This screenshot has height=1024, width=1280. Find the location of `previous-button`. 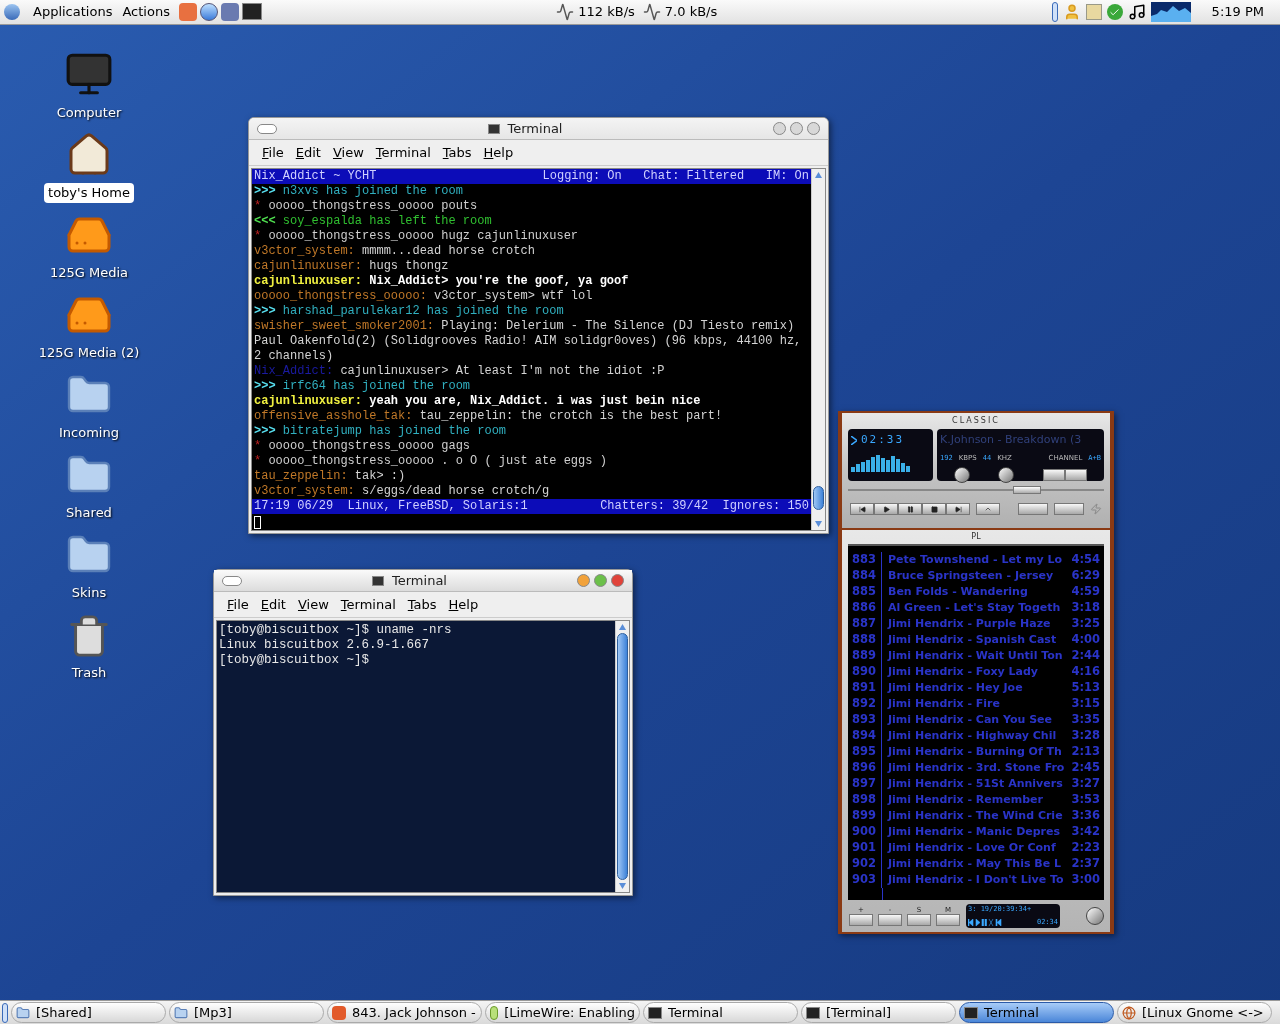

previous-button is located at coordinates (862, 509).